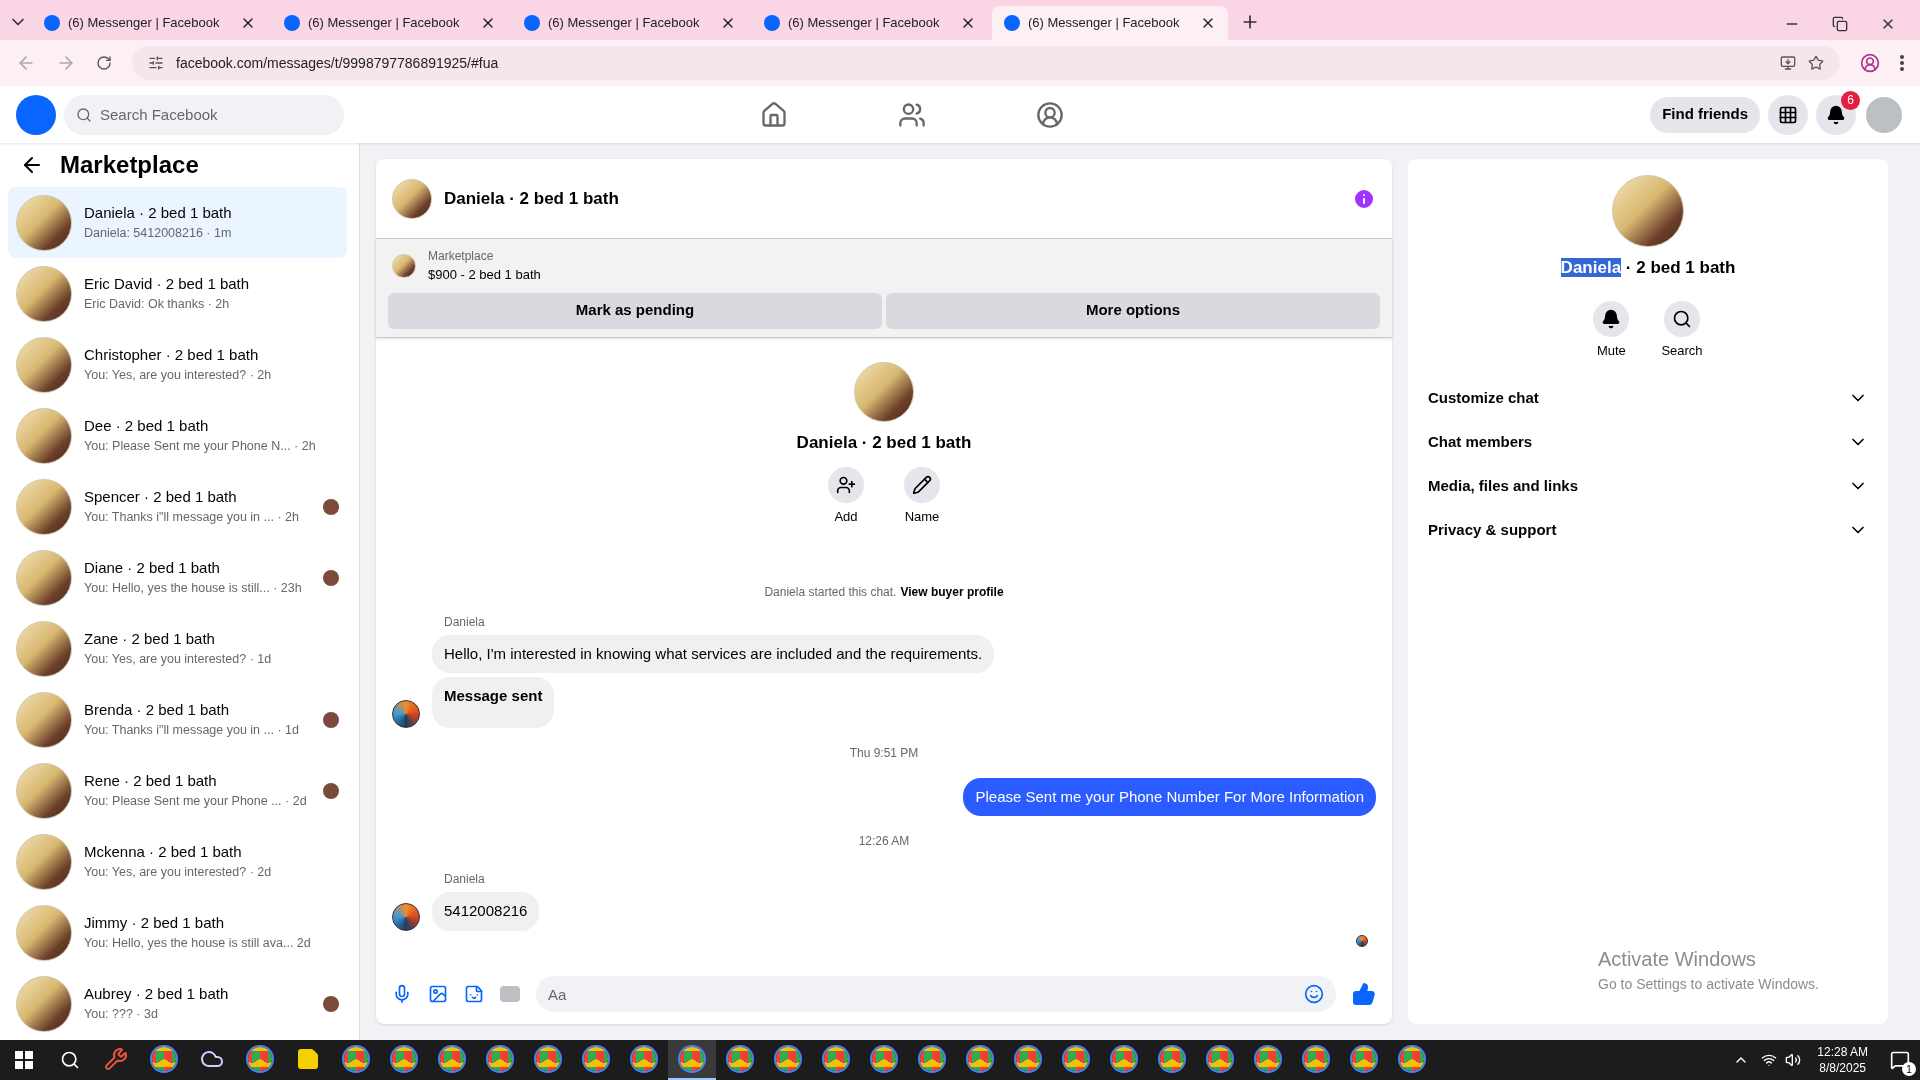  I want to click on volume-icon, so click(1793, 1060).